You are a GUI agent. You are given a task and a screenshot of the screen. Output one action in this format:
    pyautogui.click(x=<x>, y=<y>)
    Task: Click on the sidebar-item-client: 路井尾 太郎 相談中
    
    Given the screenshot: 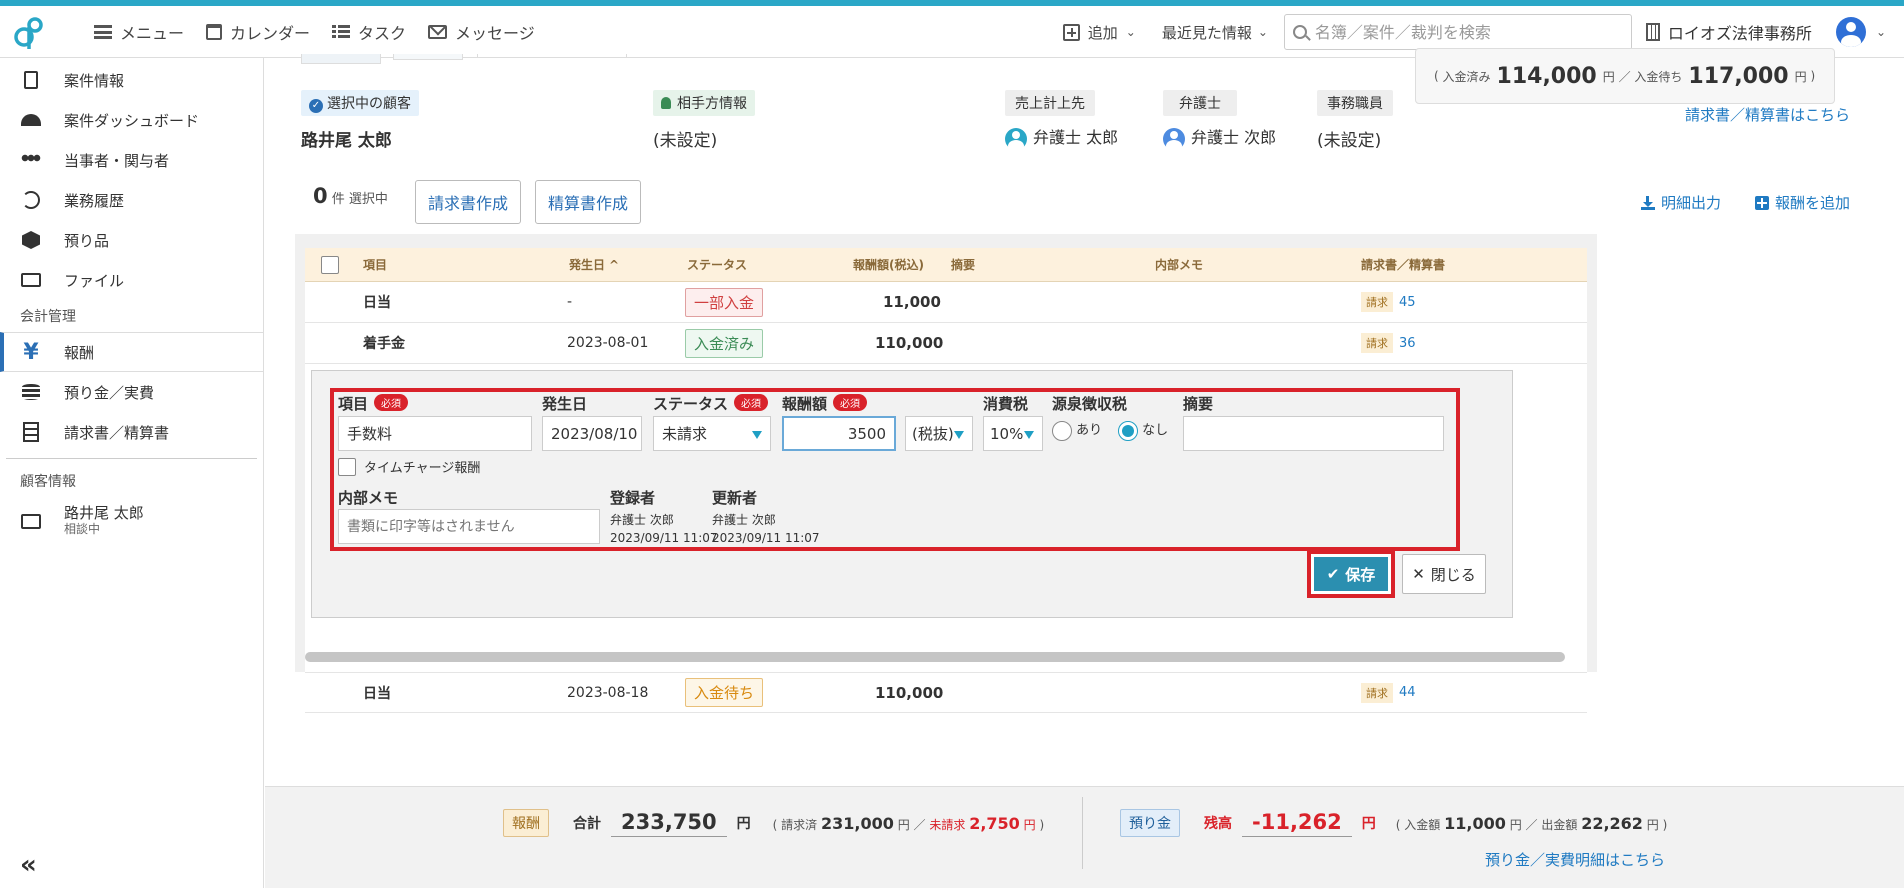 What is the action you would take?
    pyautogui.click(x=131, y=521)
    